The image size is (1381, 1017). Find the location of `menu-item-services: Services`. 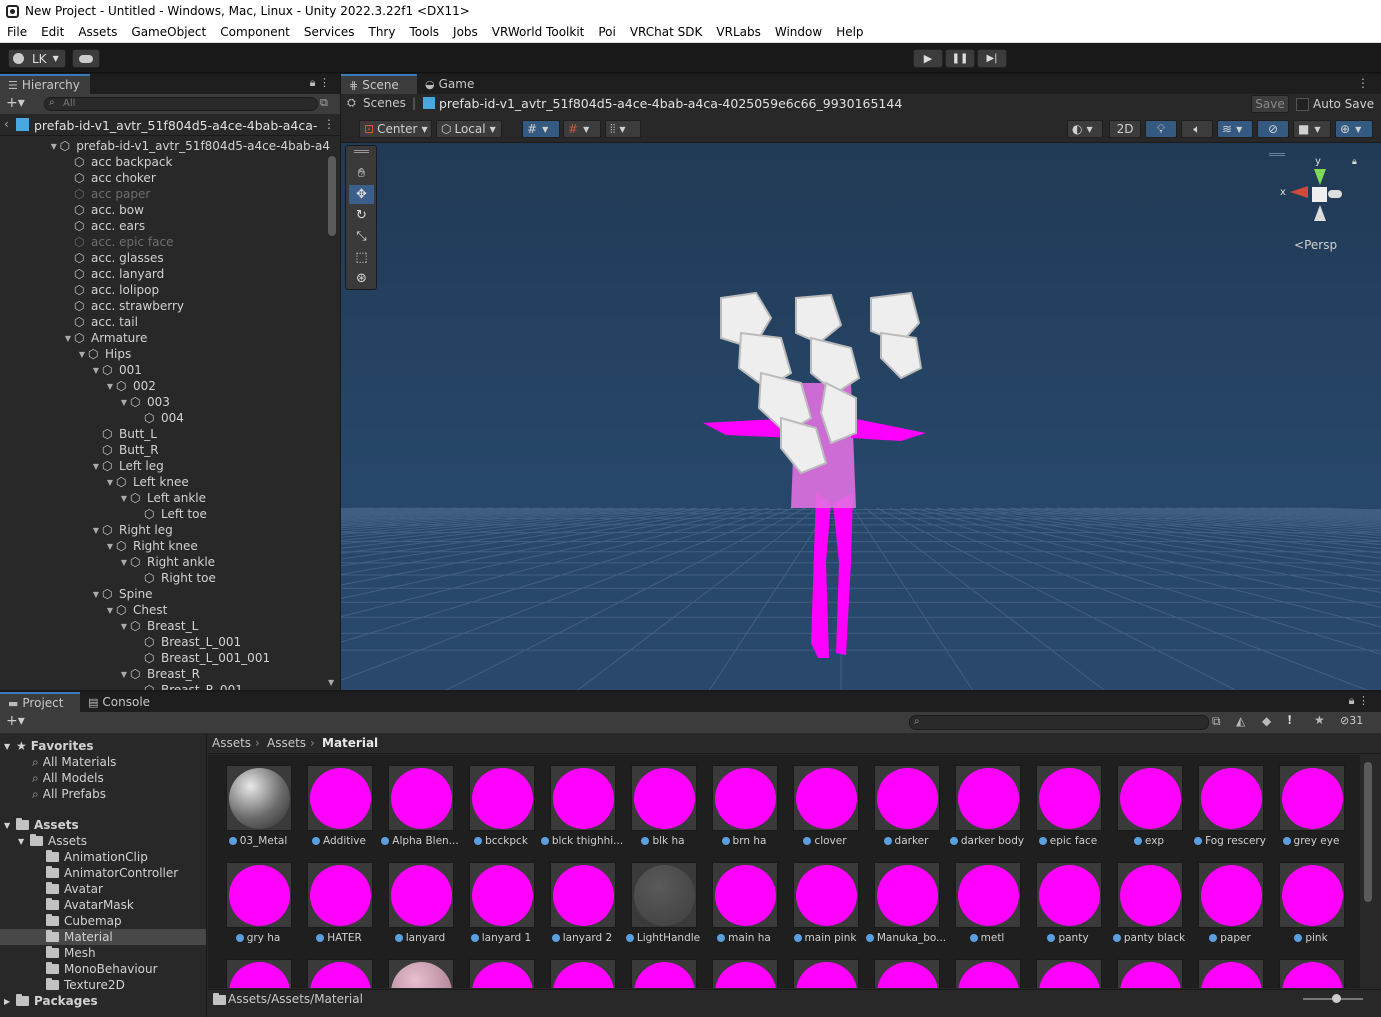

menu-item-services: Services is located at coordinates (329, 32).